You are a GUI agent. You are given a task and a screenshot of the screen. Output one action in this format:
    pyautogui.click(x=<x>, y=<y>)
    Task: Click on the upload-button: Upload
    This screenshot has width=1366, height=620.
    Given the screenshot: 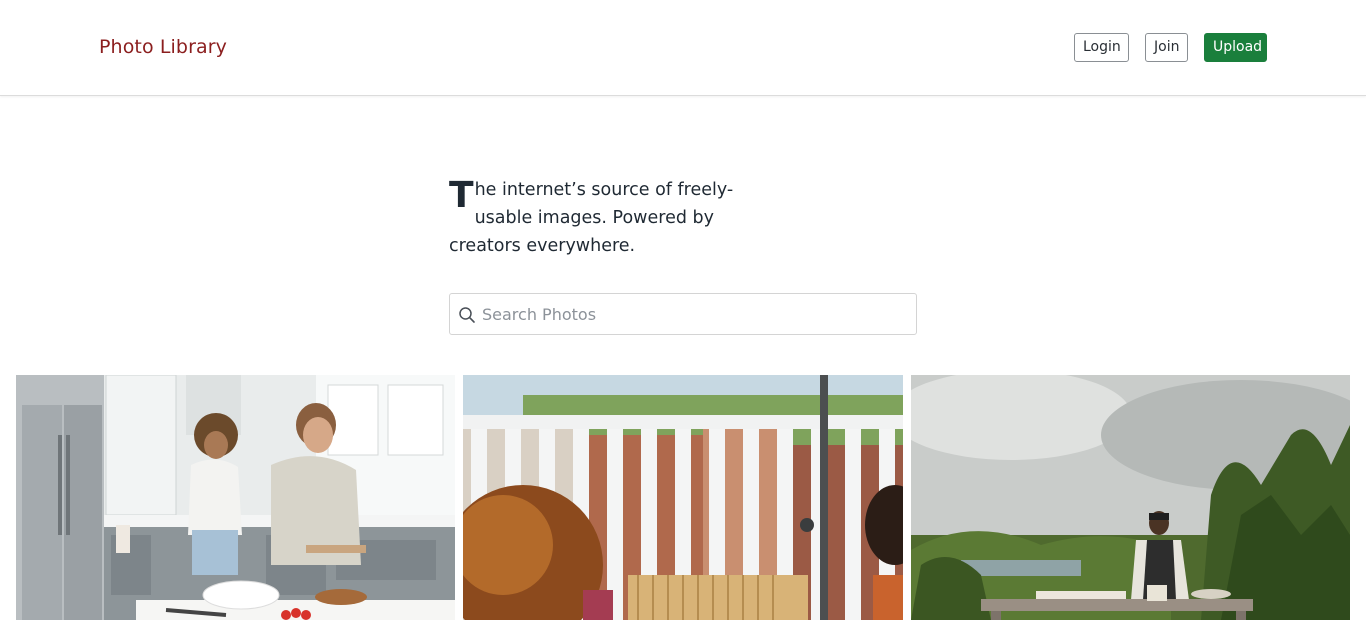 What is the action you would take?
    pyautogui.click(x=1235, y=47)
    